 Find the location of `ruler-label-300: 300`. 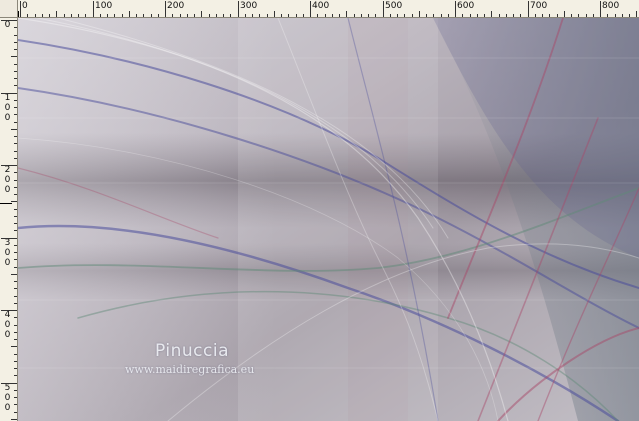

ruler-label-300: 300 is located at coordinates (249, 6).